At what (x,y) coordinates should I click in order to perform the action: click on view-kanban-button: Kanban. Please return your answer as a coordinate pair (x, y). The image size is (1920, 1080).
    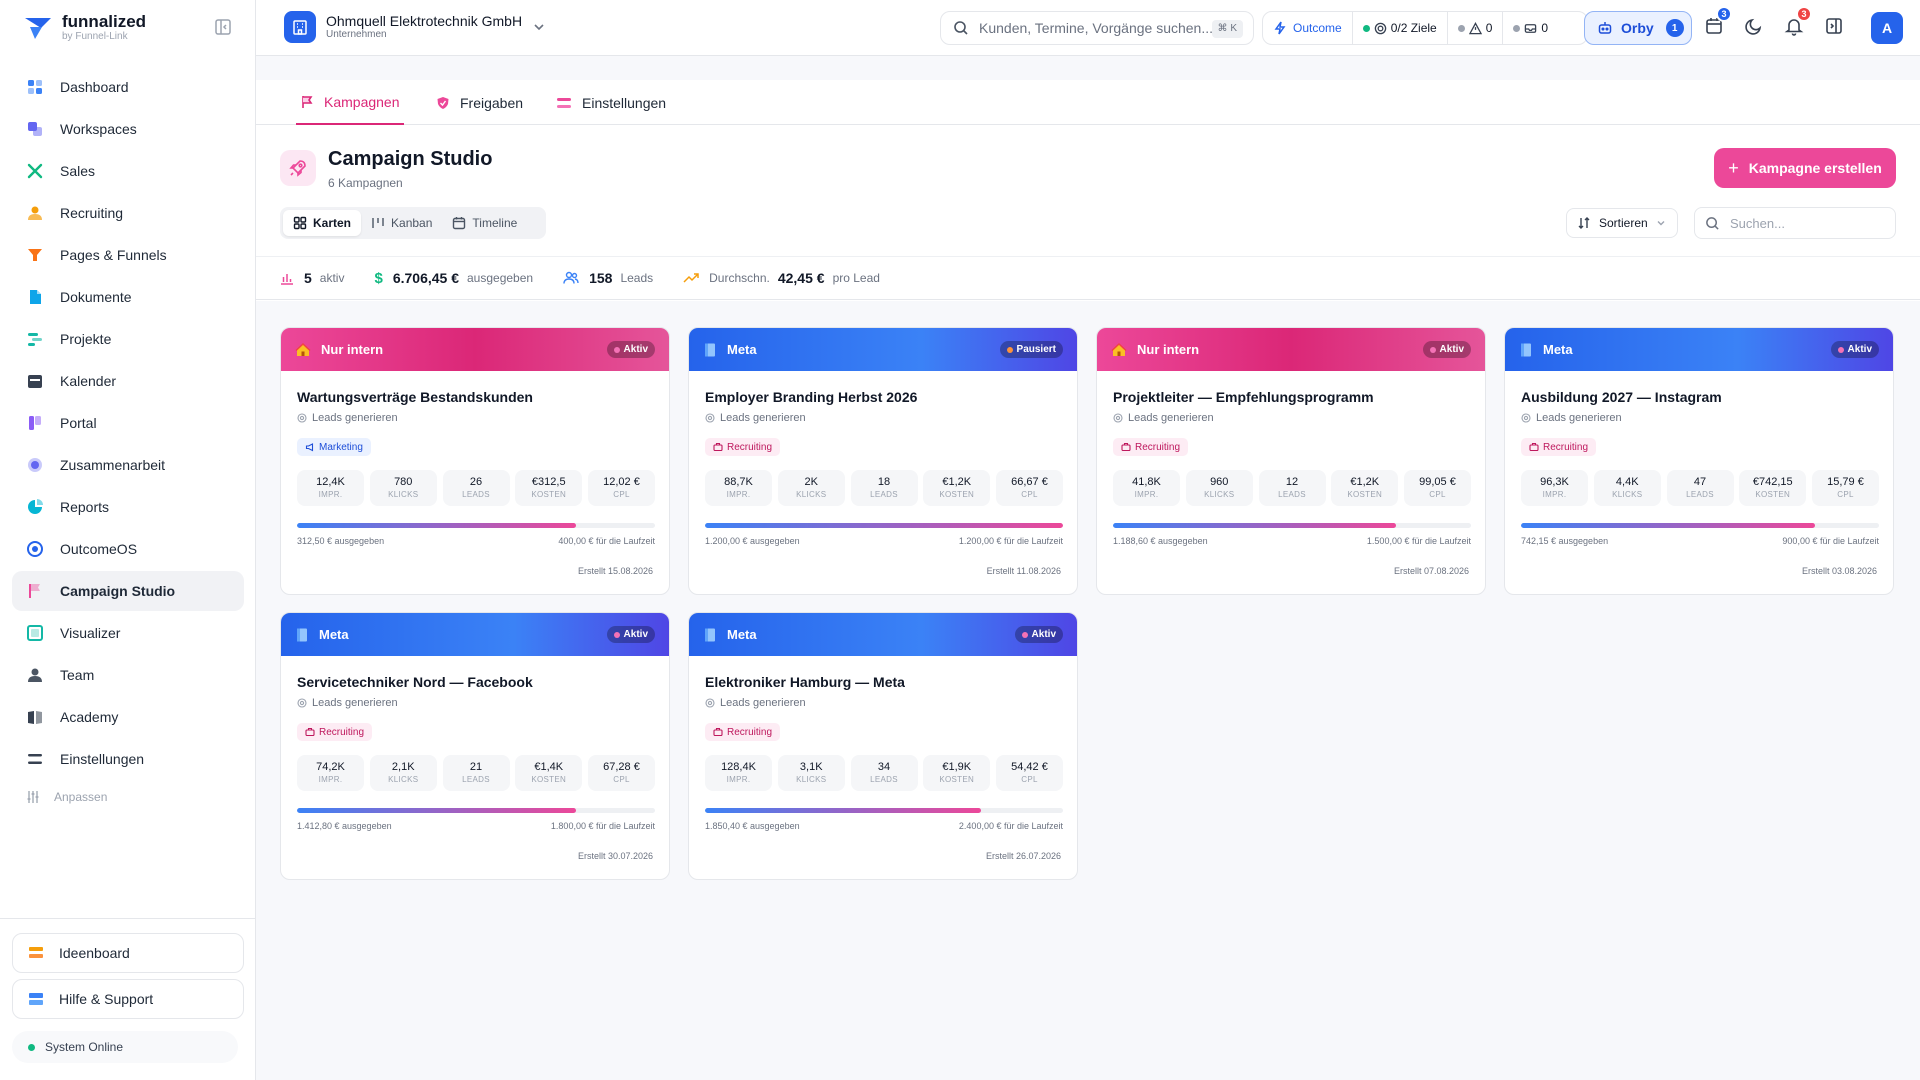
    Looking at the image, I should click on (401, 223).